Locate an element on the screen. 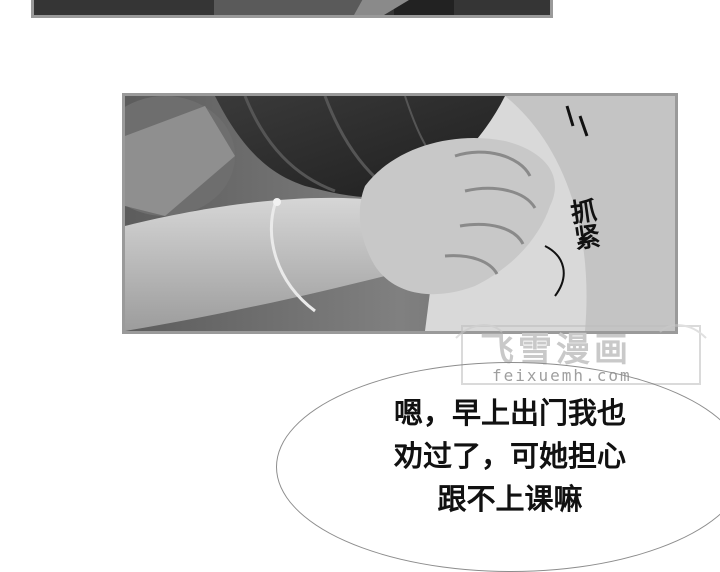  speech-line-3: 跟不上课嘛 is located at coordinates (510, 499).